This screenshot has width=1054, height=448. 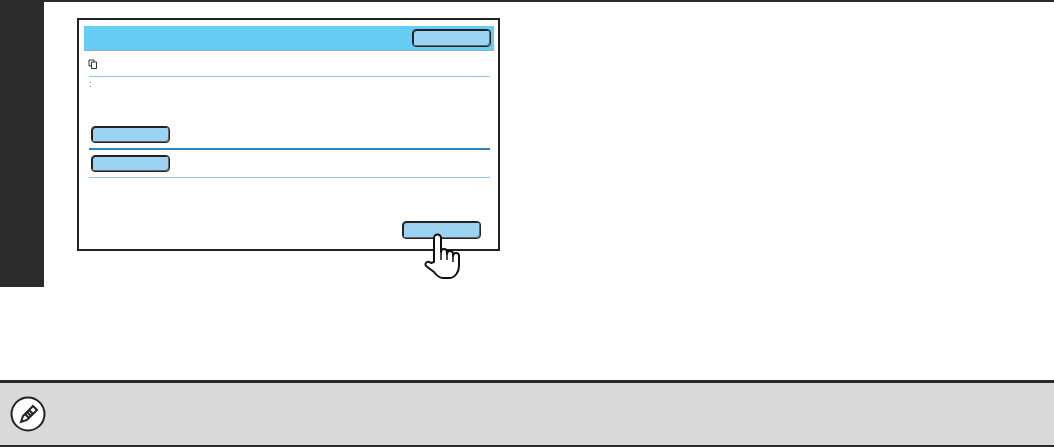 What do you see at coordinates (451, 38) in the screenshot?
I see `title-button` at bounding box center [451, 38].